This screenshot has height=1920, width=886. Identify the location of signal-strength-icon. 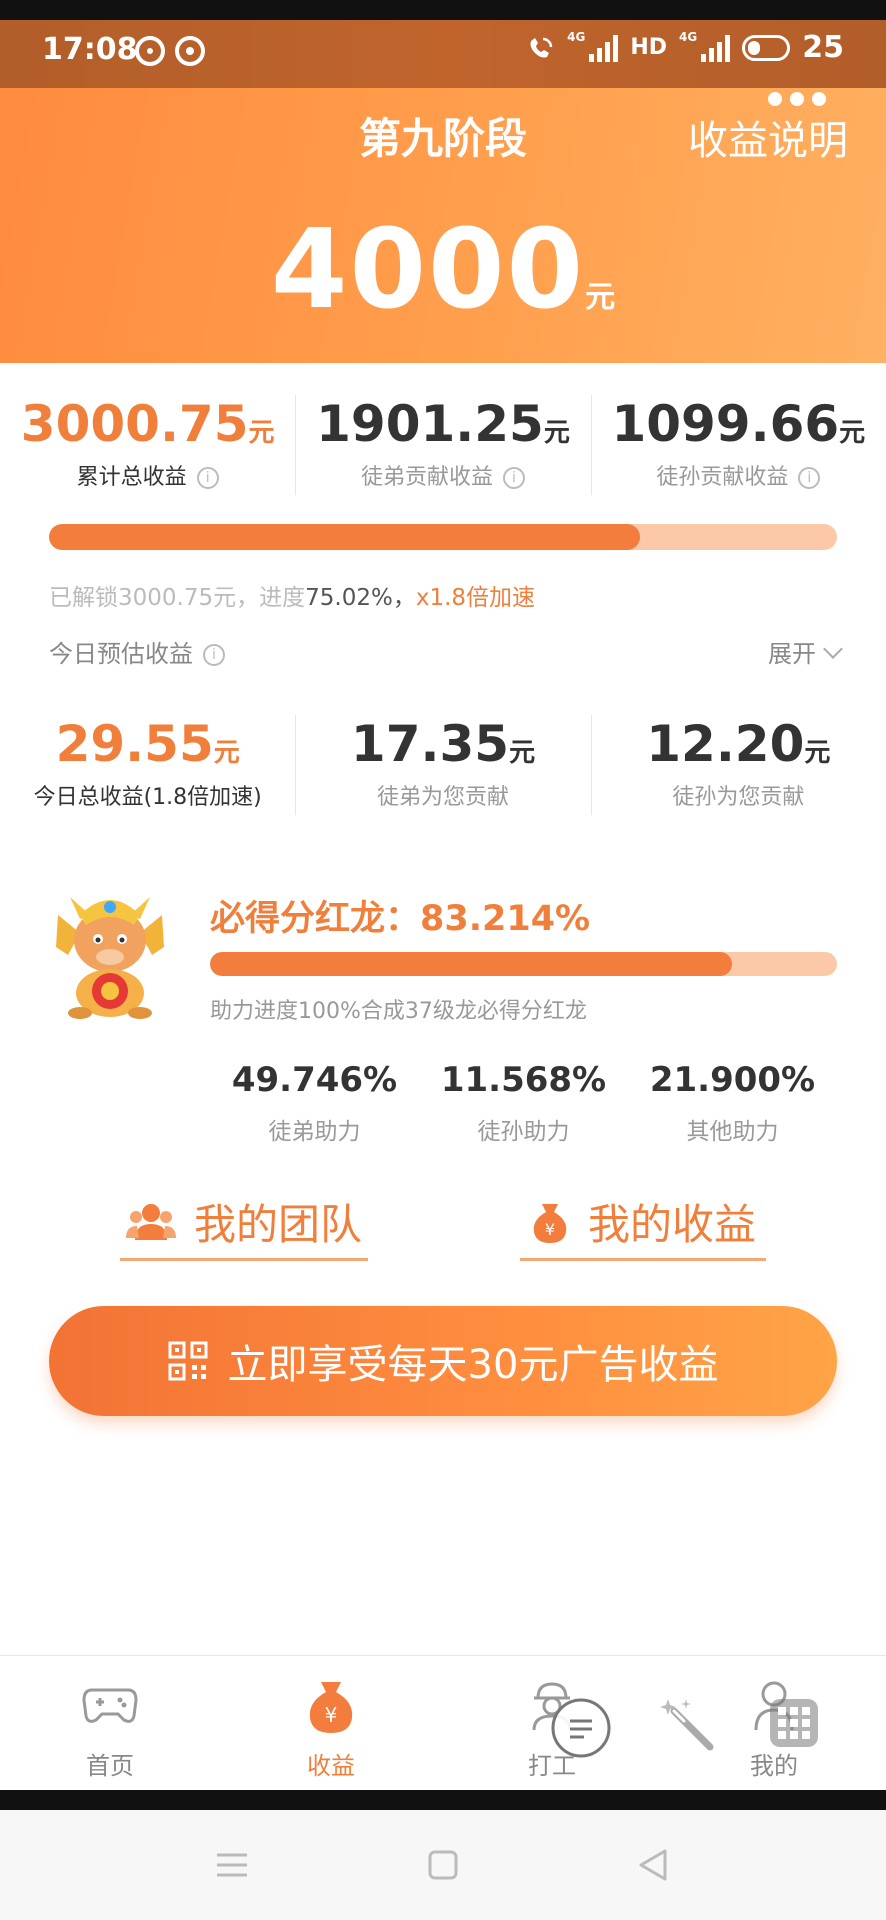
(604, 48).